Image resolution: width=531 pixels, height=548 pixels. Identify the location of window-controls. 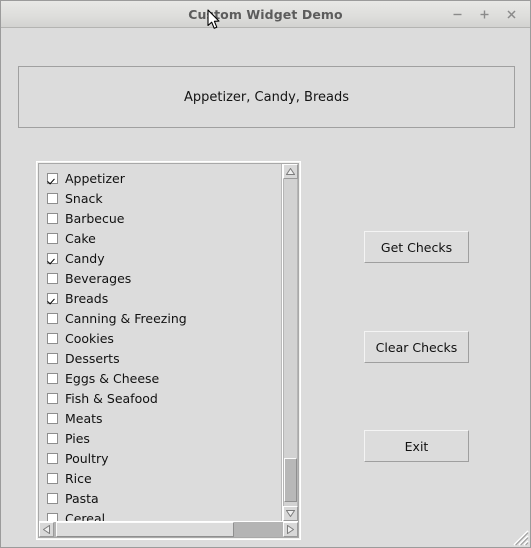
(484, 14).